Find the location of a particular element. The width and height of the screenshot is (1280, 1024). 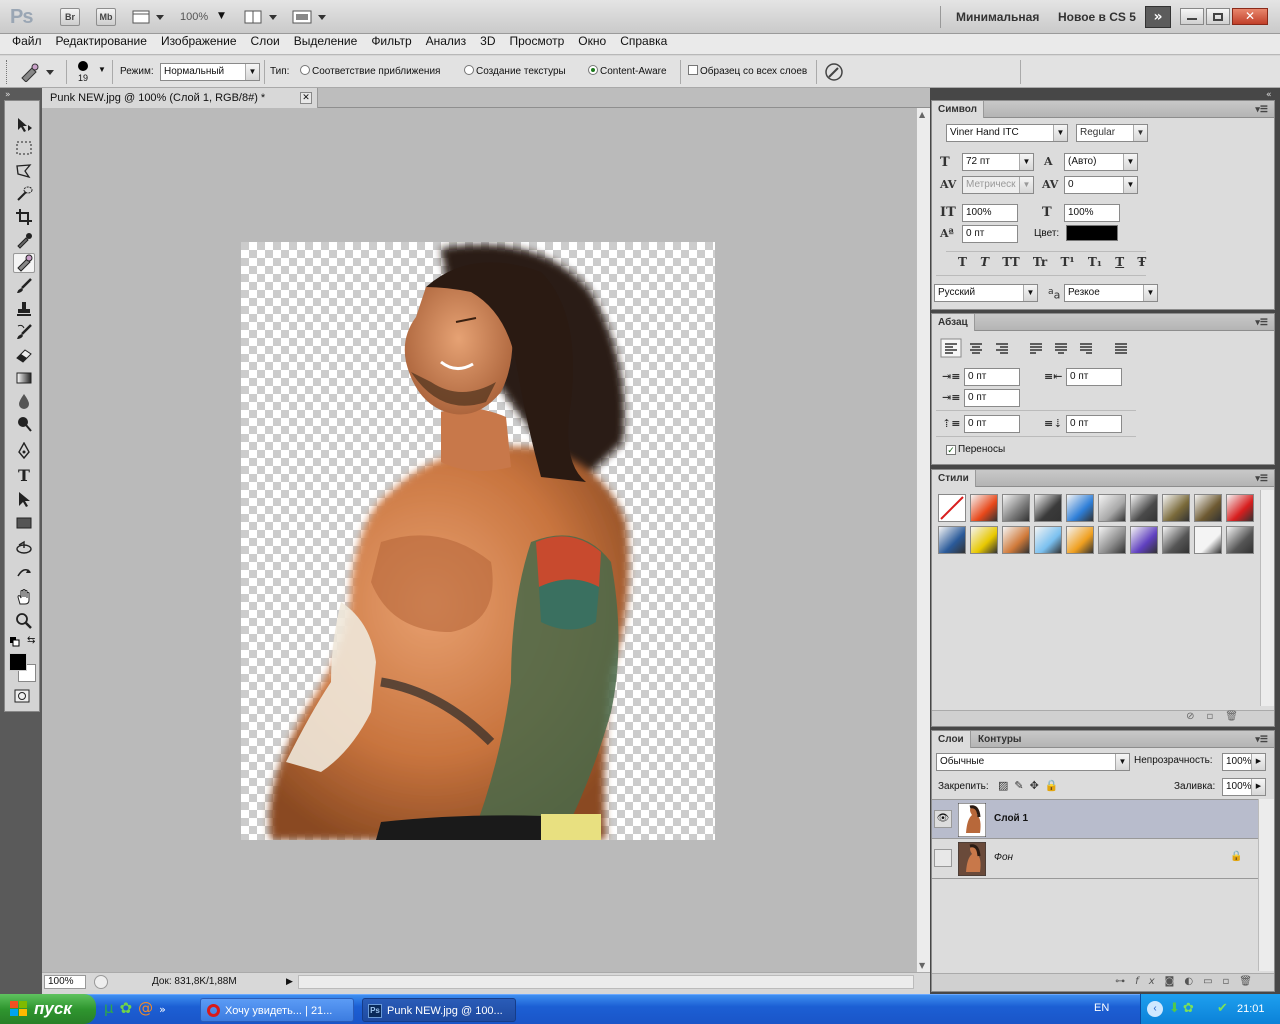

swap-colors-icon: ⇆ is located at coordinates (31, 640).